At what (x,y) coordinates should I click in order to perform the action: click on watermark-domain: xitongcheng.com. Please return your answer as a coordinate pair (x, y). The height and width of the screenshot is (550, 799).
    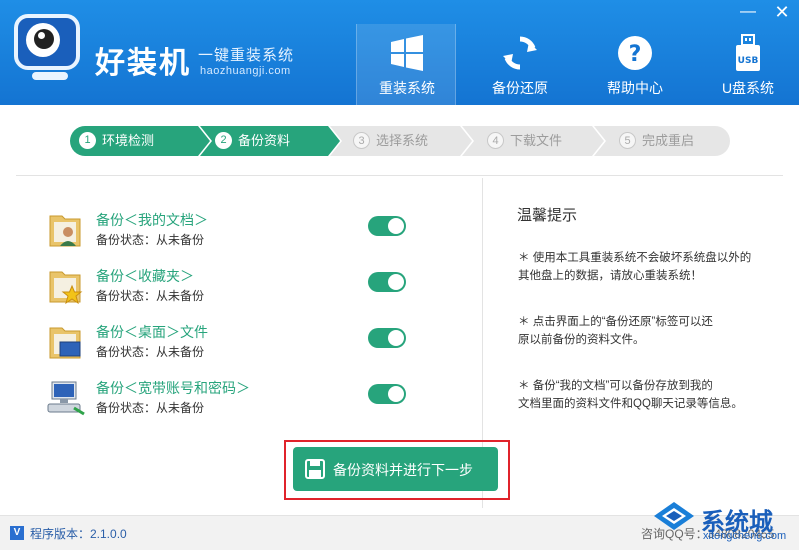
    Looking at the image, I should click on (745, 536).